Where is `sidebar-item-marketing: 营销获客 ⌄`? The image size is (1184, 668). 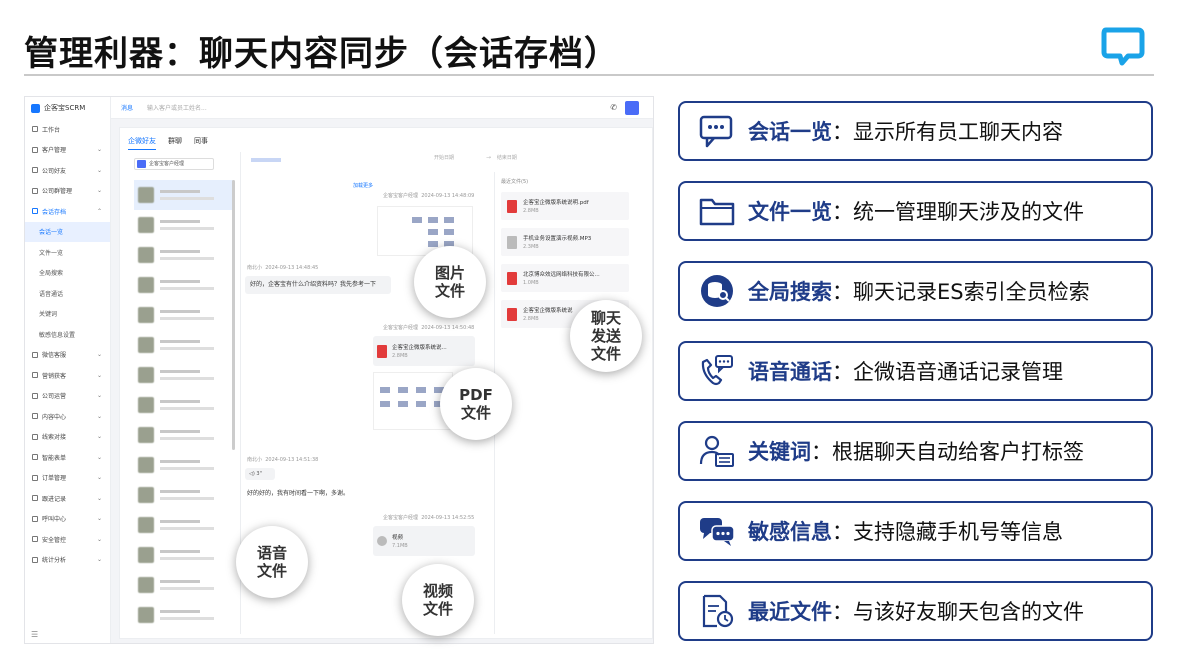 sidebar-item-marketing: 营销获客 ⌄ is located at coordinates (67, 375).